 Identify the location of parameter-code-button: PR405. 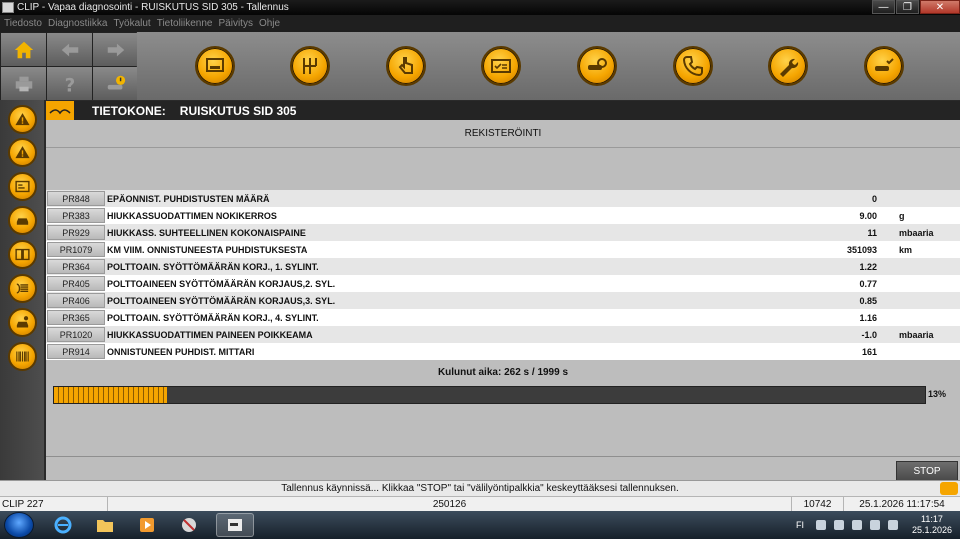
(76, 283).